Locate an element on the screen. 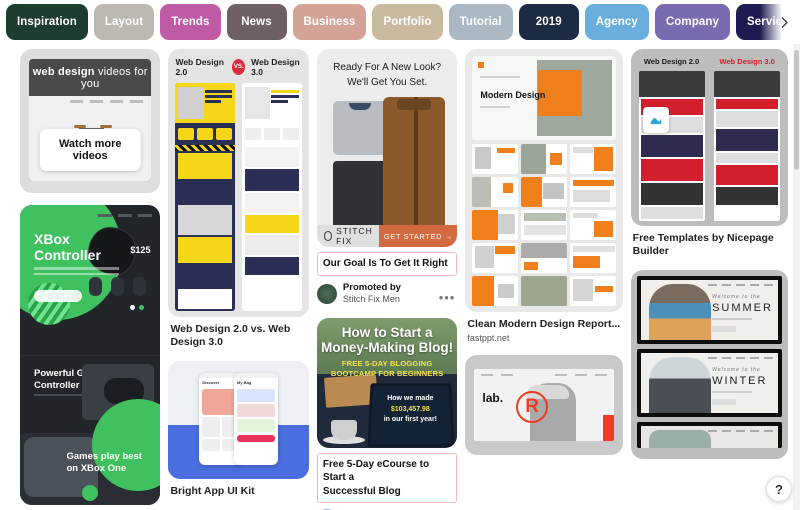 The width and height of the screenshot is (800, 510). help-button: ? is located at coordinates (779, 489).